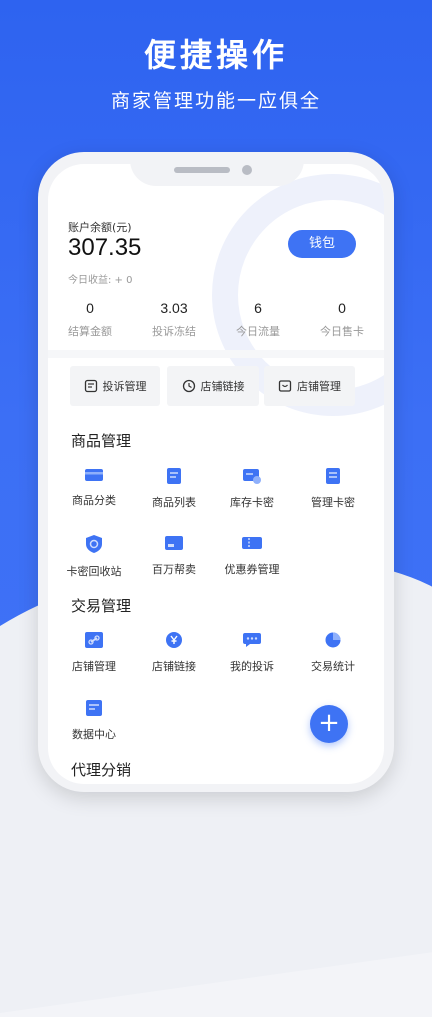 This screenshot has width=432, height=1017. Describe the element at coordinates (333, 640) in the screenshot. I see `pie-chart-icon` at that location.